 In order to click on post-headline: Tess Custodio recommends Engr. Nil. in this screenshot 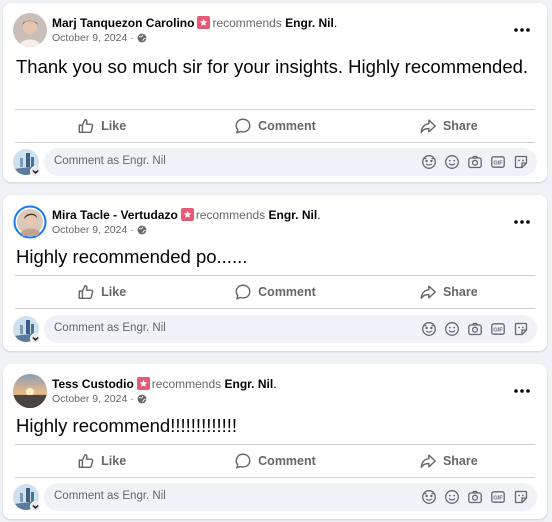, I will do `click(274, 384)`.